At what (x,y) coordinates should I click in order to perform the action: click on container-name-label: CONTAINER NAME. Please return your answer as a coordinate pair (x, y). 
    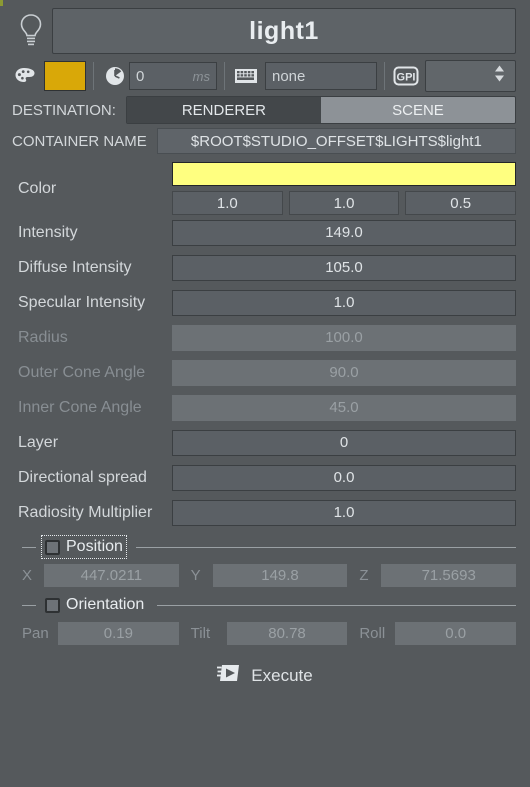
    Looking at the image, I should click on (79, 141).